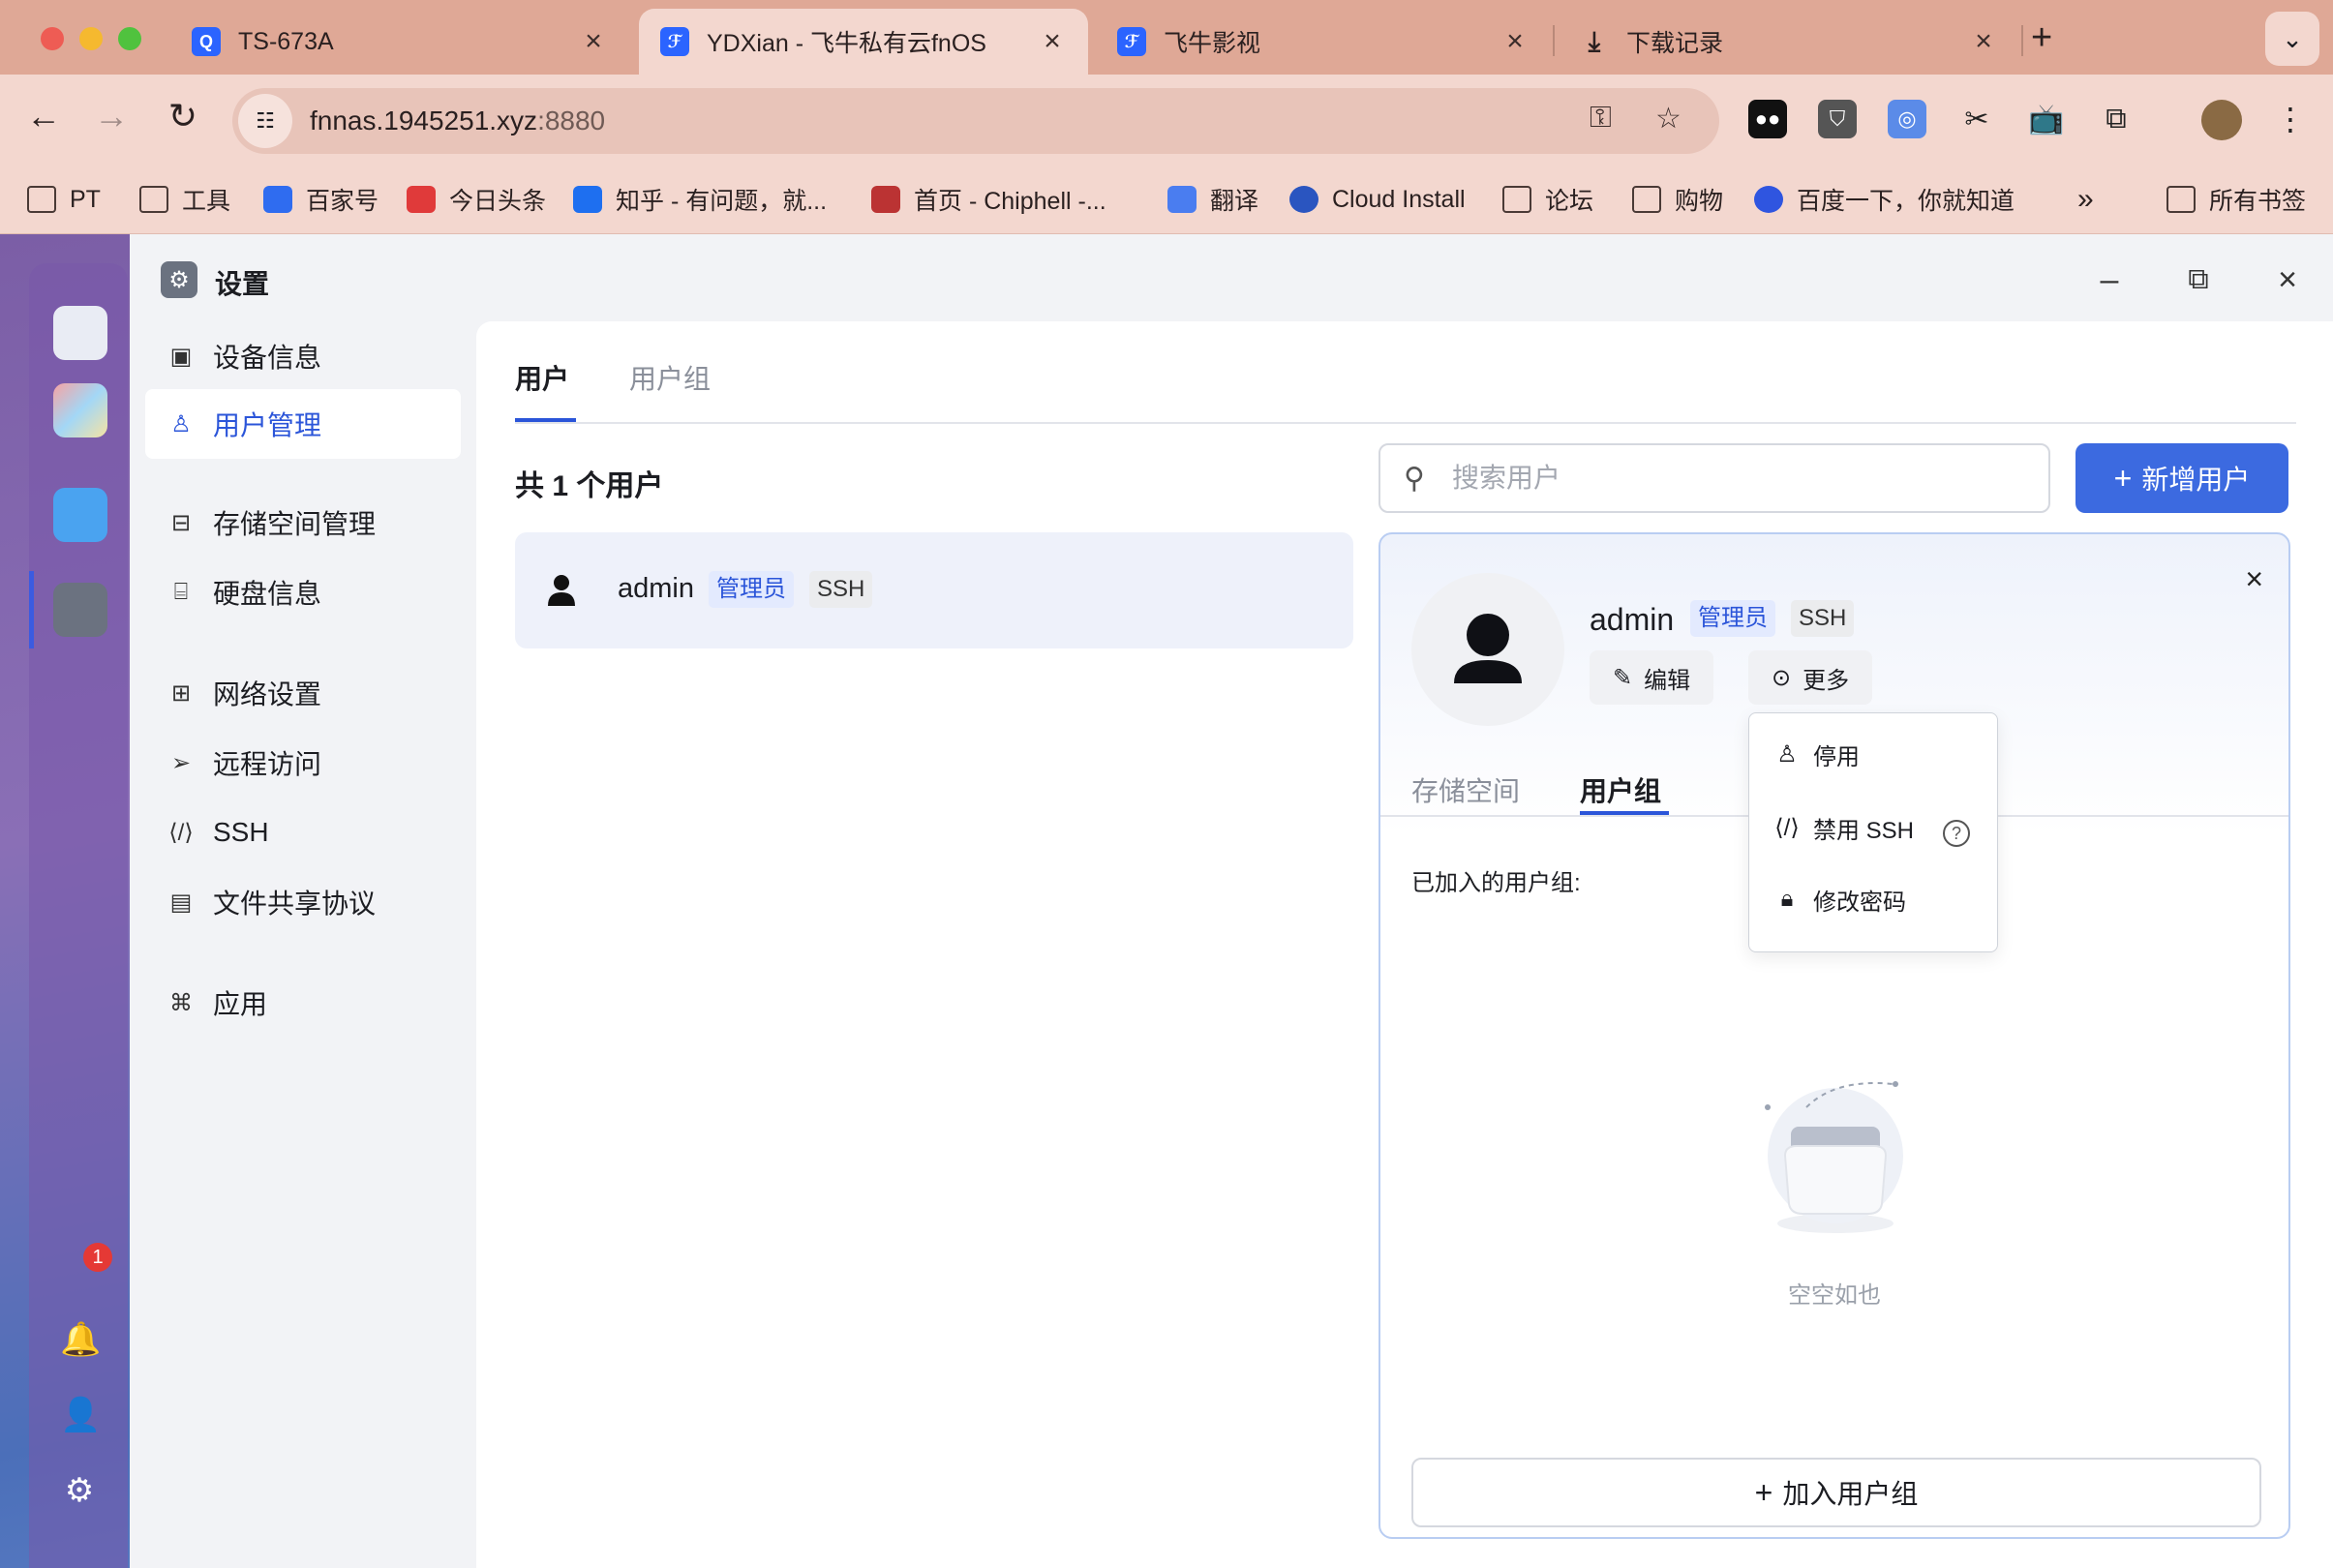 The image size is (2333, 1568). Describe the element at coordinates (1303, 199) in the screenshot. I see `cloud-icon` at that location.